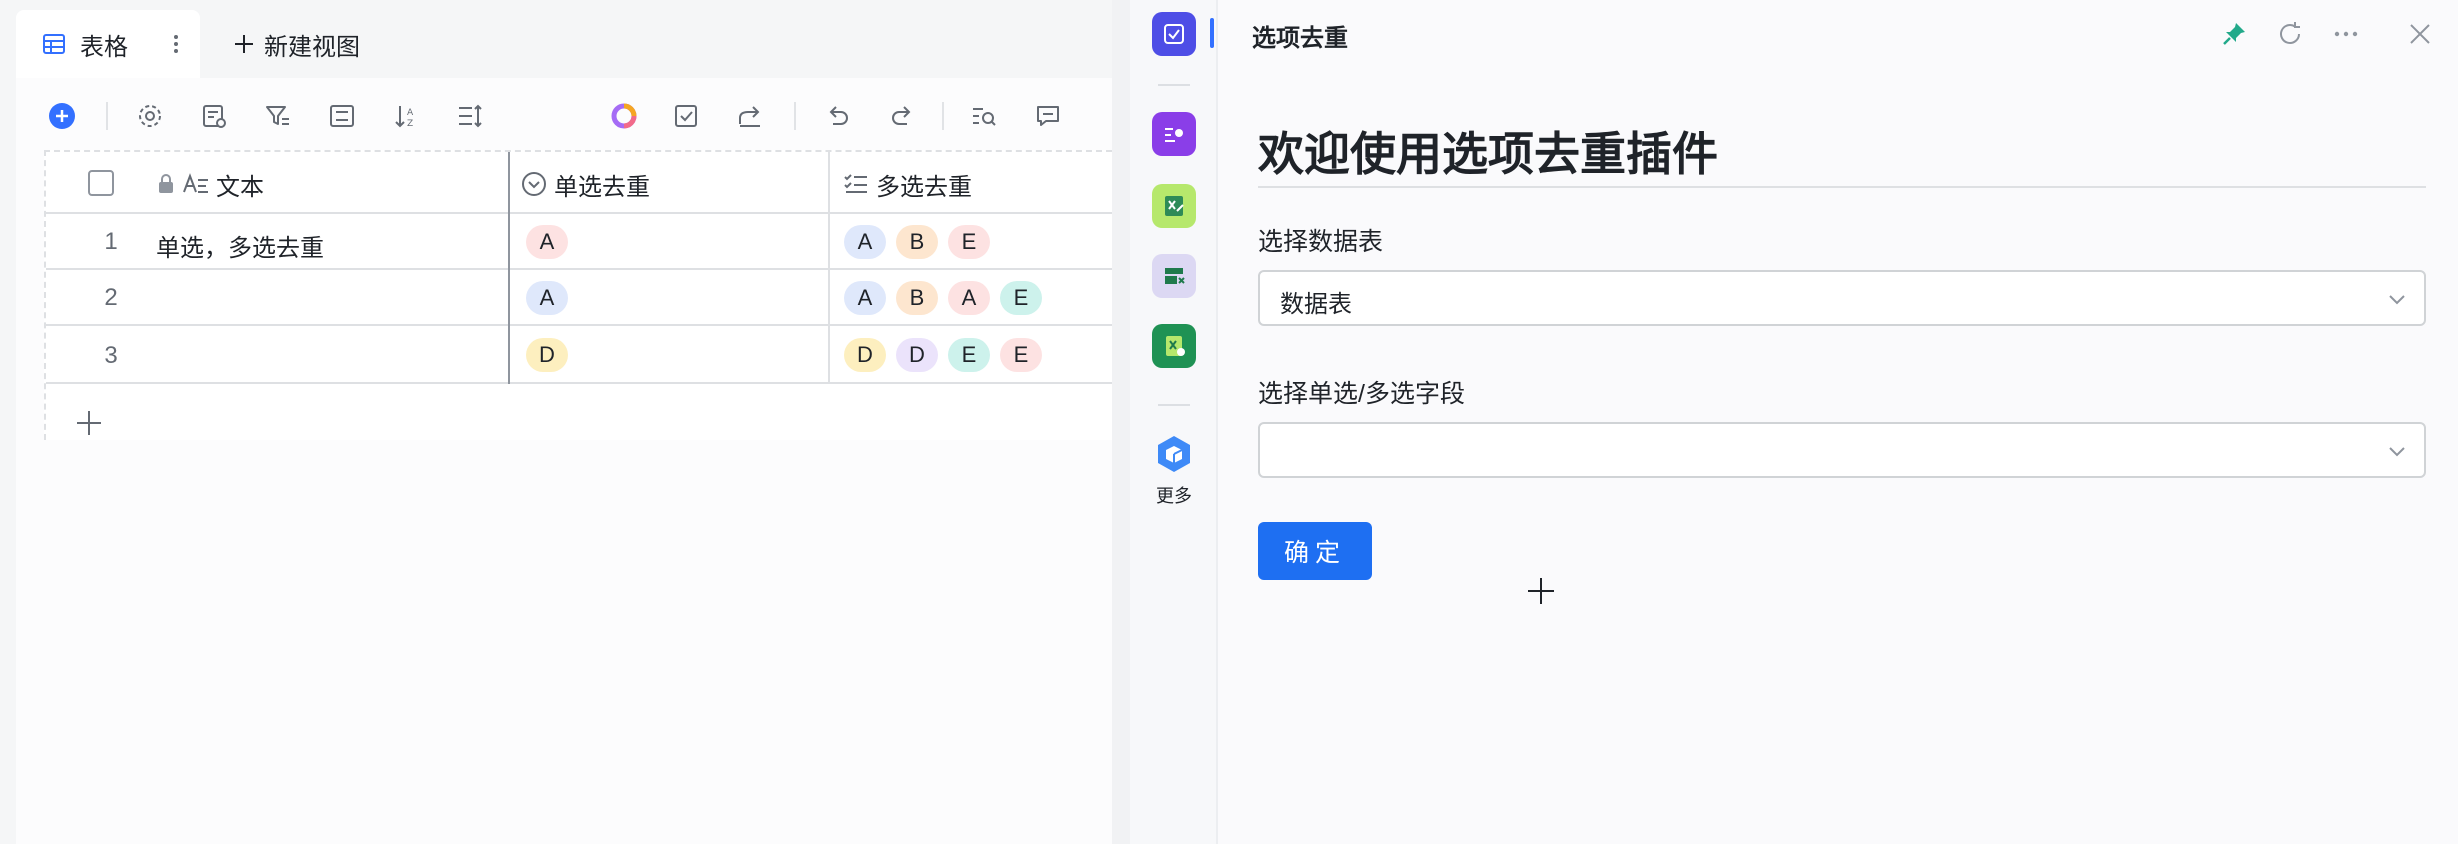  I want to click on panel-actions, so click(2333, 34).